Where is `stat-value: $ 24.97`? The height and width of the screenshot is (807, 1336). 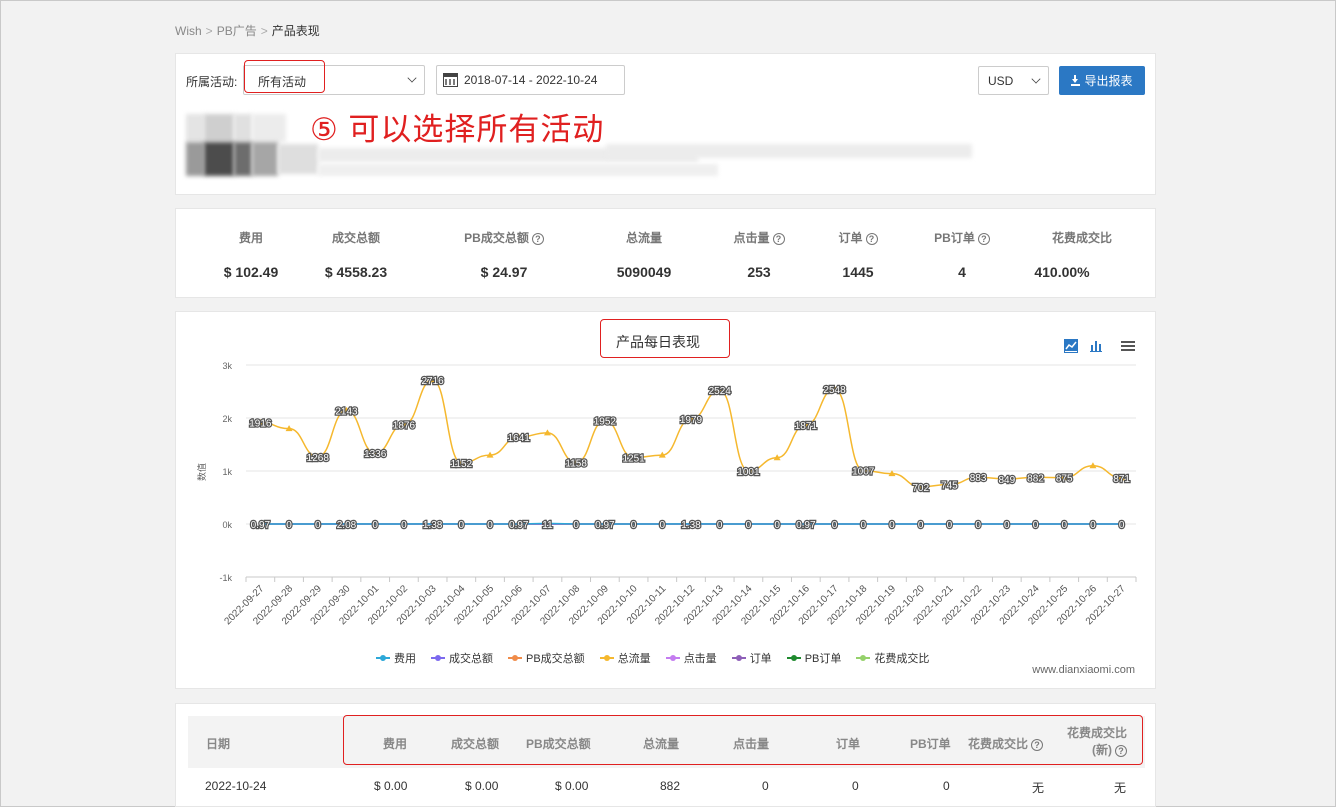 stat-value: $ 24.97 is located at coordinates (504, 272).